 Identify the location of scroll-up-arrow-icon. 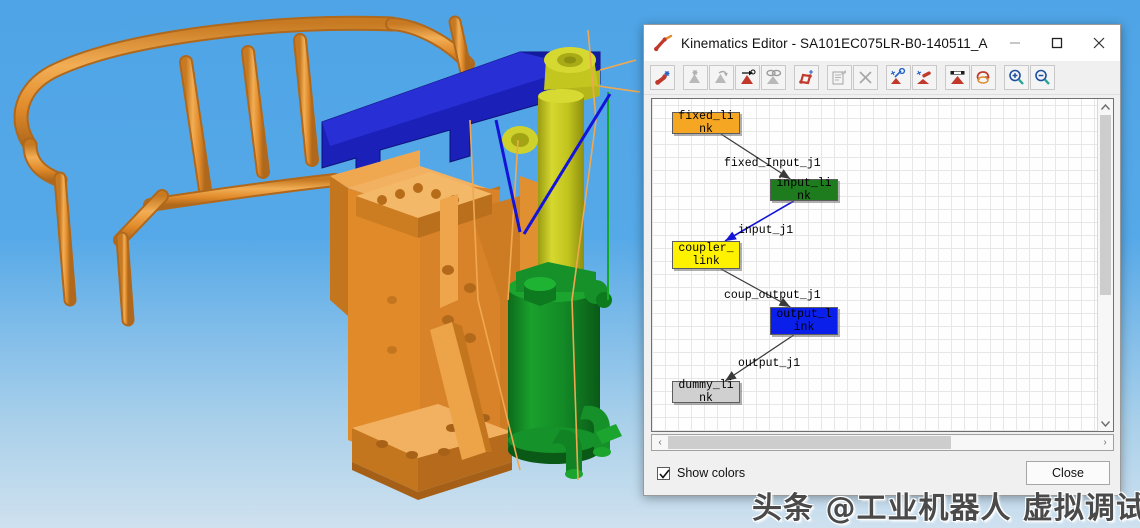
(1105, 107).